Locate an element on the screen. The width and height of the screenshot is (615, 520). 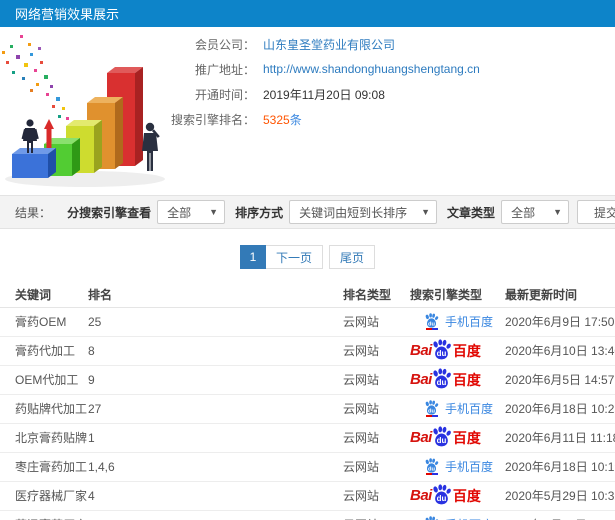
rank-link: 27 is located at coordinates (215, 409).